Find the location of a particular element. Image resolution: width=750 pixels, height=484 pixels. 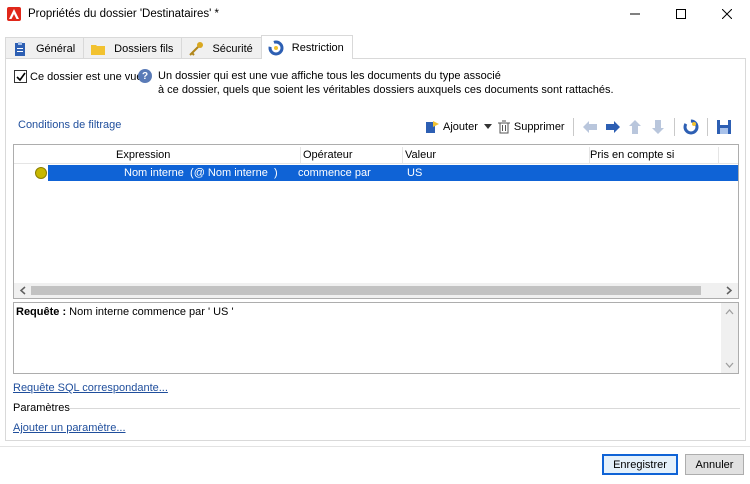

column-condition: Pris en compte si is located at coordinates (632, 155).